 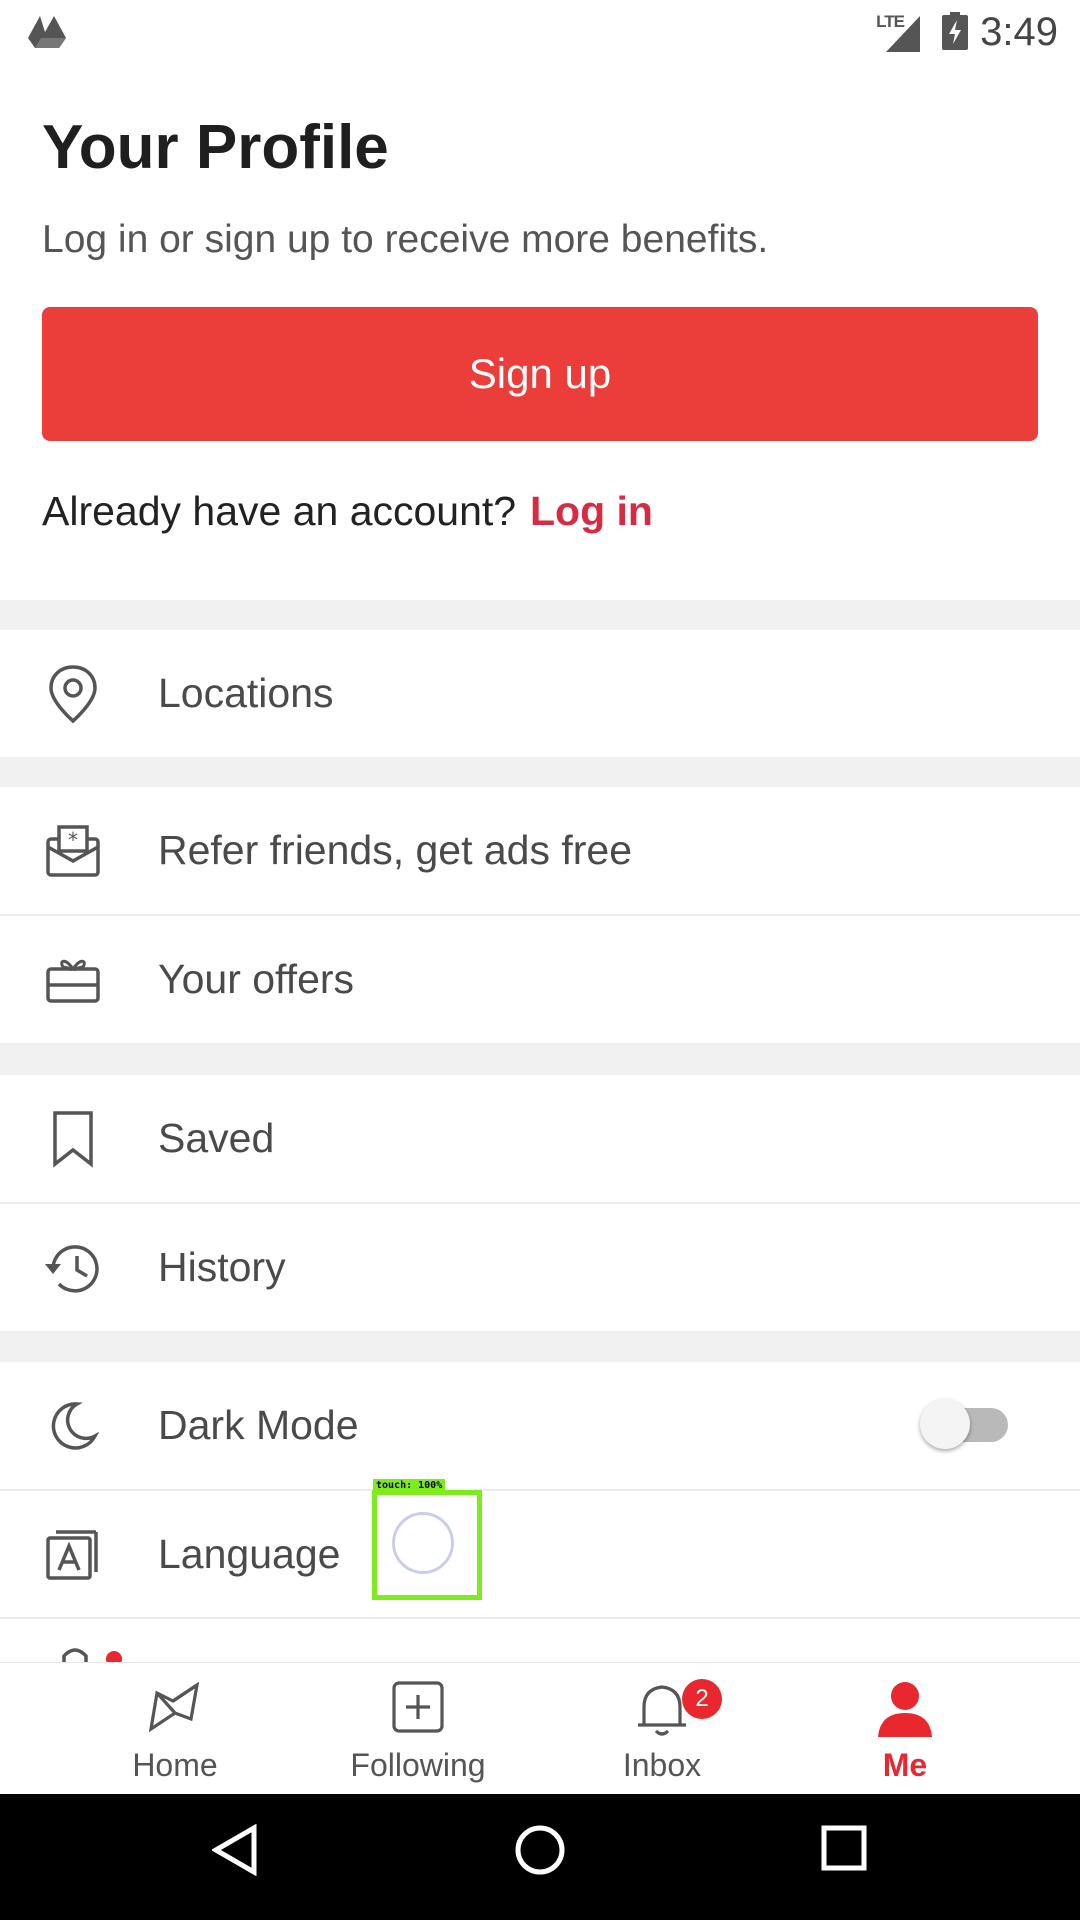 What do you see at coordinates (73, 694) in the screenshot?
I see `location-pin-icon` at bounding box center [73, 694].